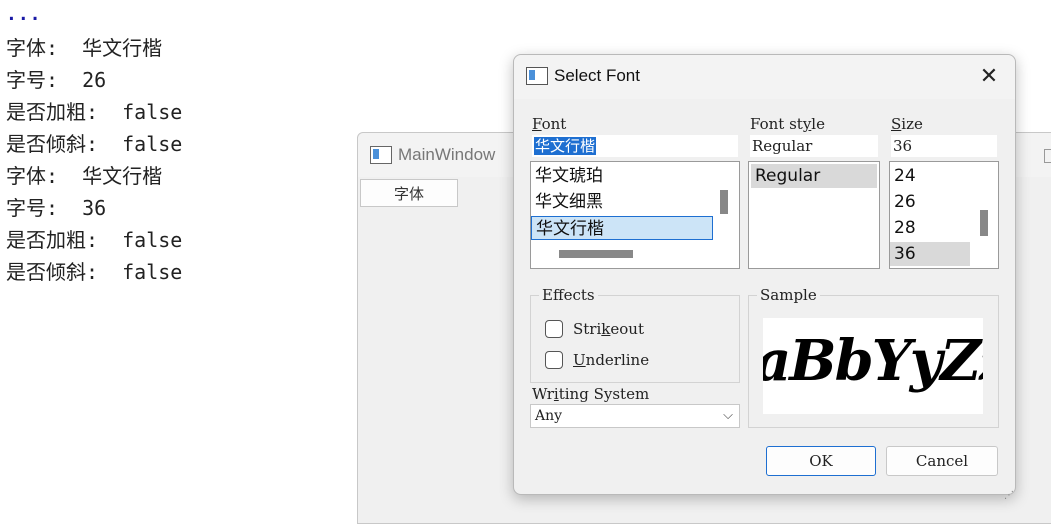 The height and width of the screenshot is (524, 1051). What do you see at coordinates (549, 124) in the screenshot?
I see `font-label: Font` at bounding box center [549, 124].